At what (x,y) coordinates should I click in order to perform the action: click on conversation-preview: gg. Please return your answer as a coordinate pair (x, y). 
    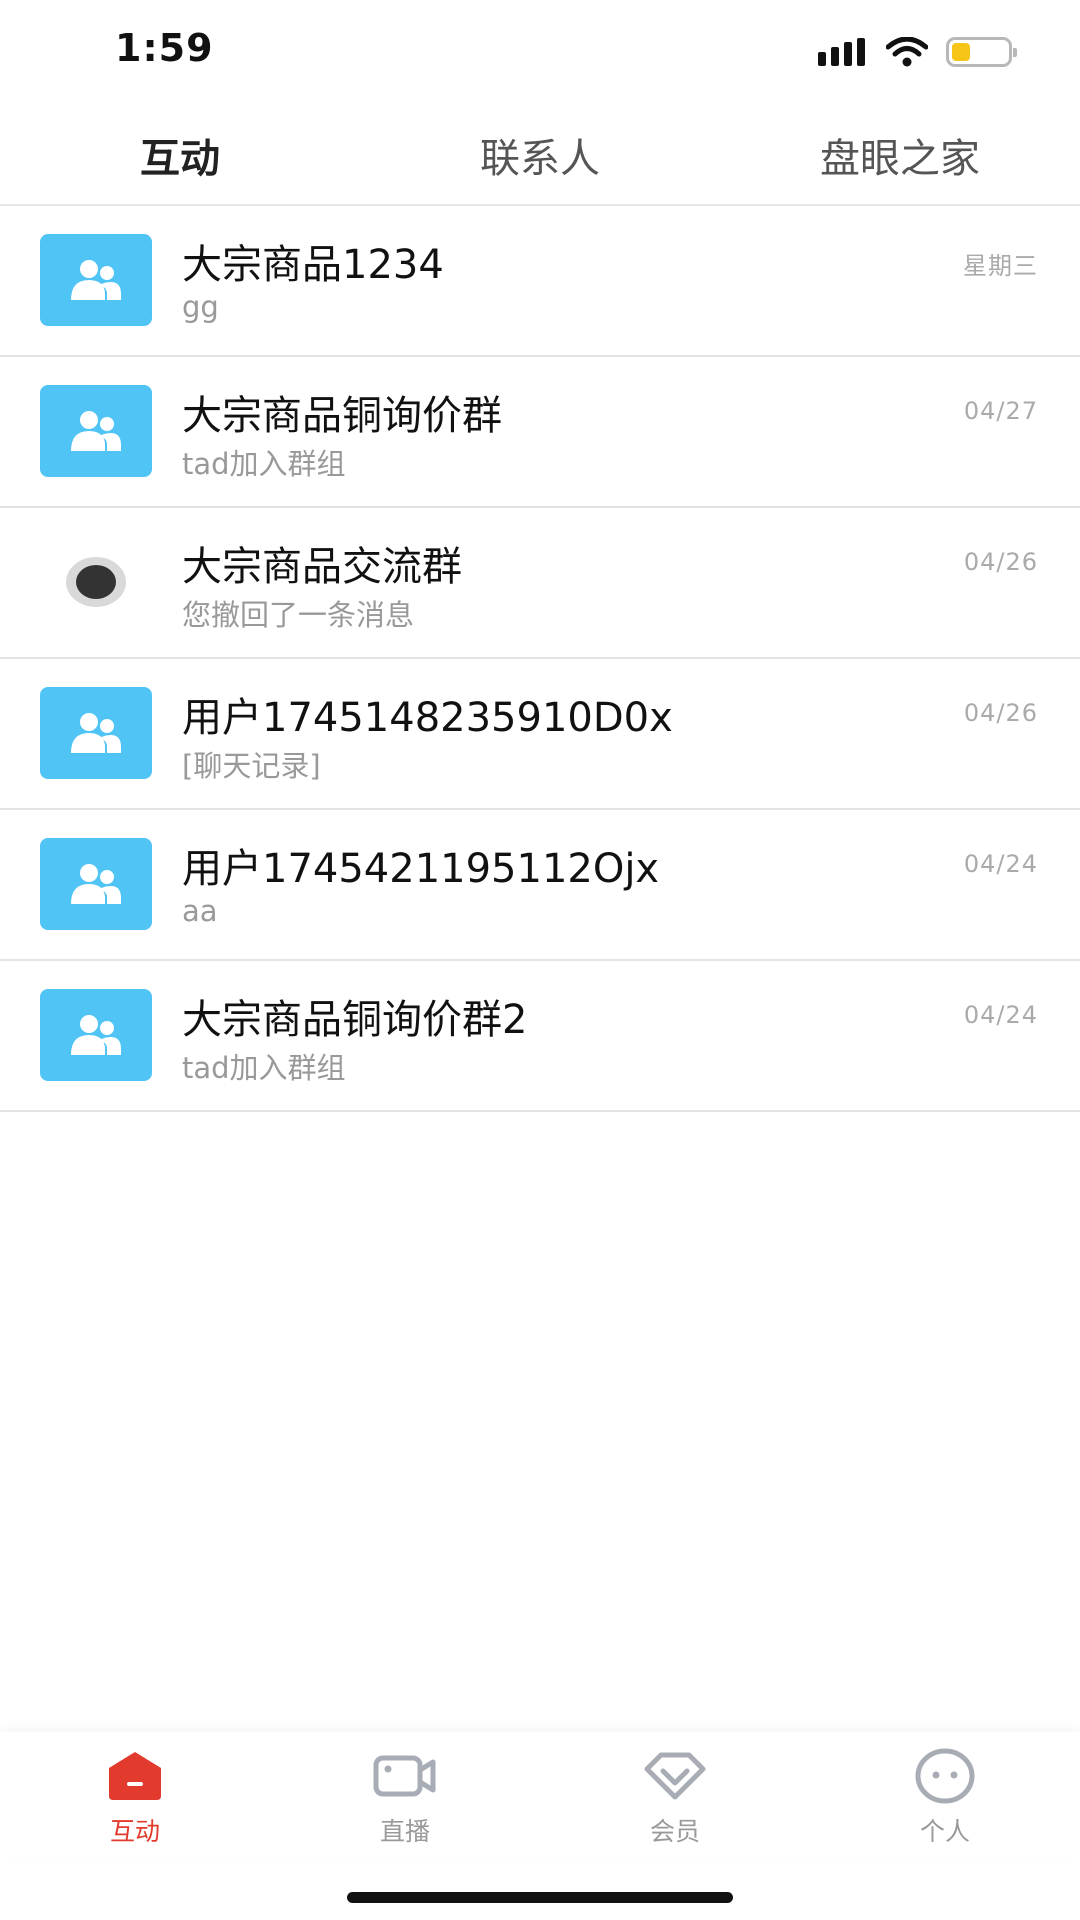
    Looking at the image, I should click on (200, 307).